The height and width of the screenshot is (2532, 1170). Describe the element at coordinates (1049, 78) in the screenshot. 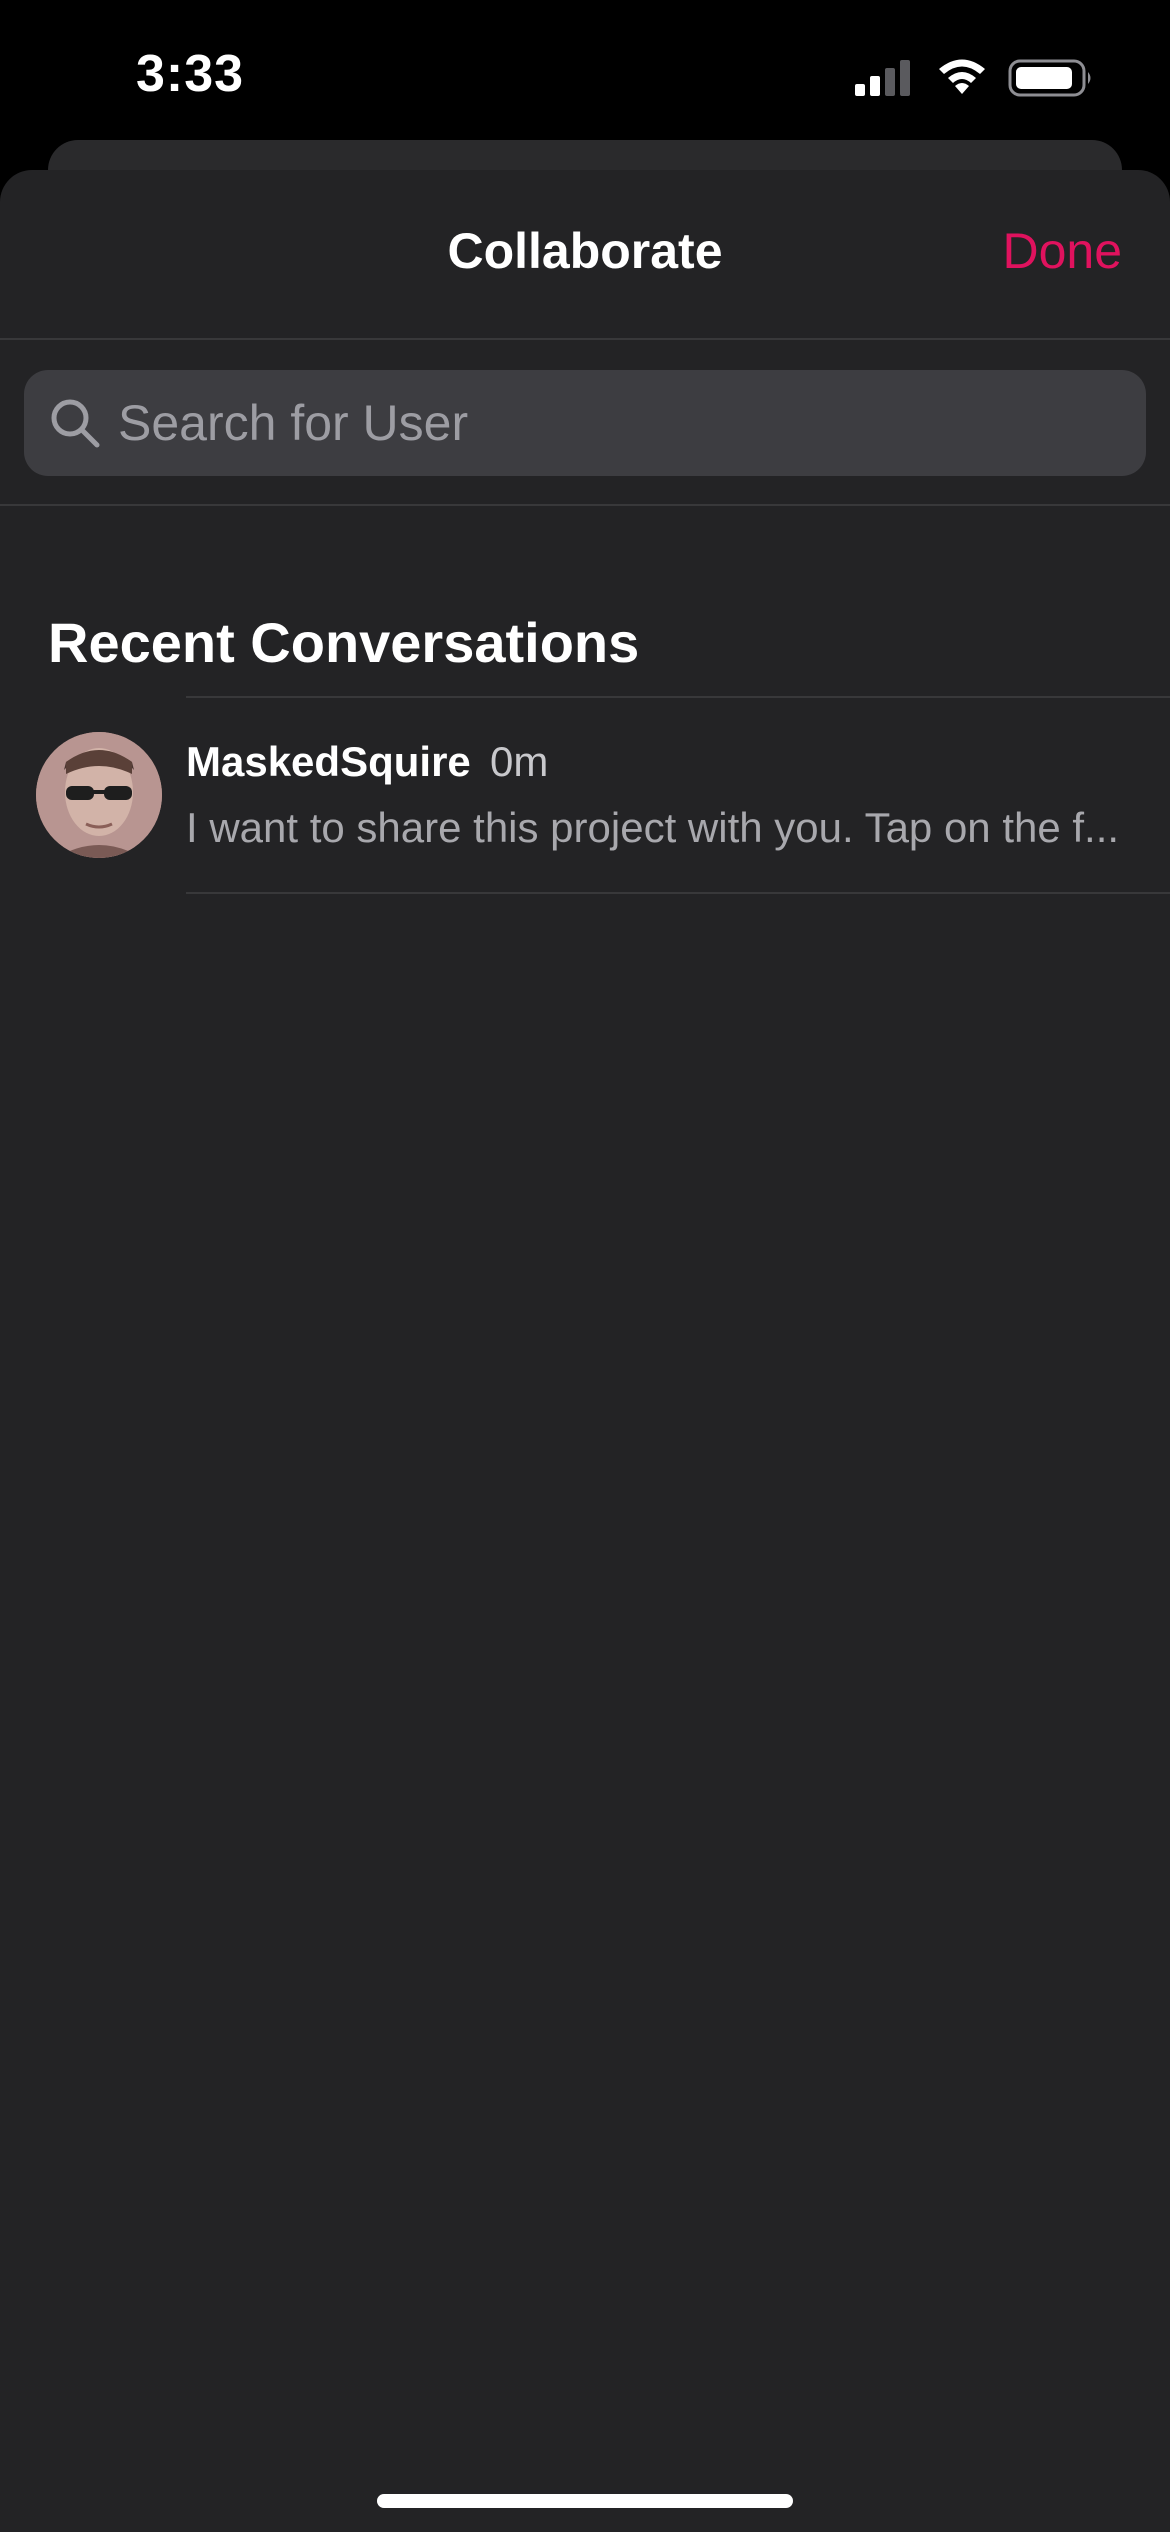

I see `battery-icon` at that location.